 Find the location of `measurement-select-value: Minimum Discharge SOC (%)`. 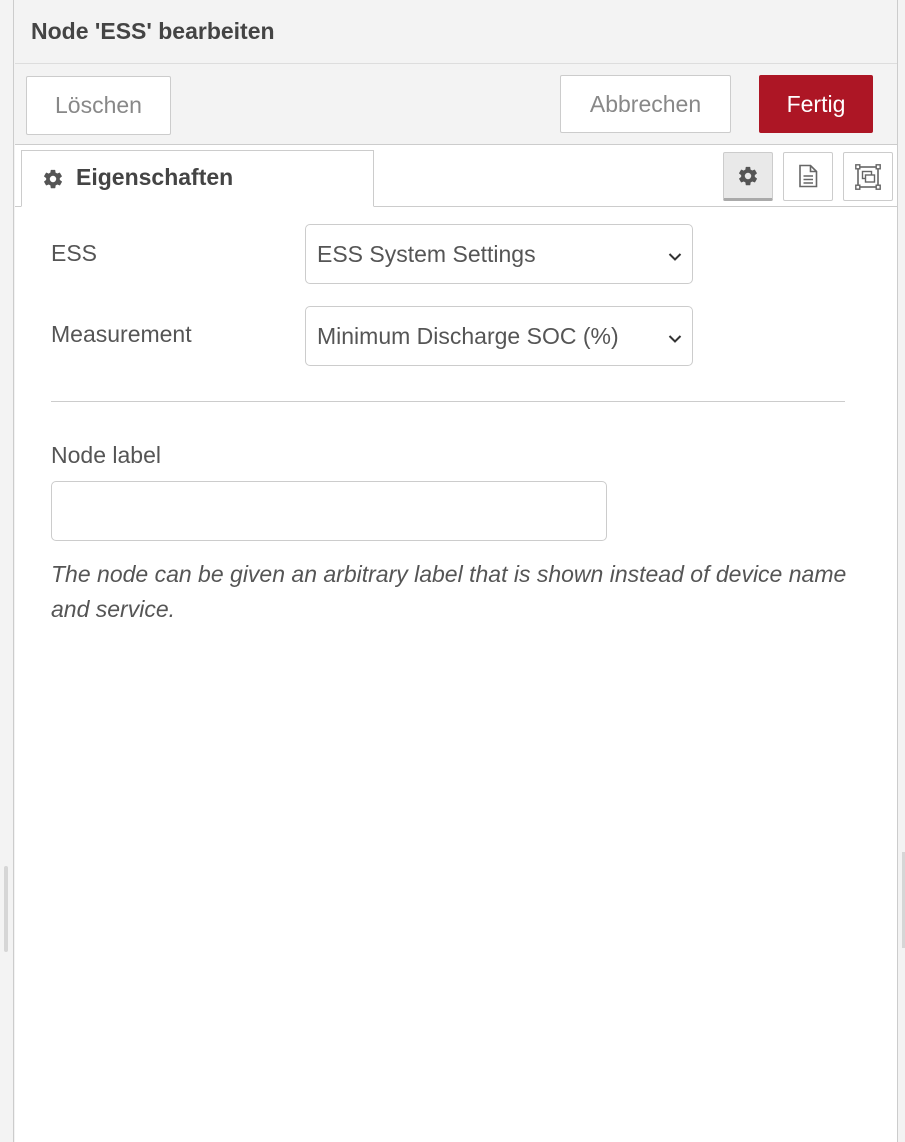

measurement-select-value: Minimum Discharge SOC (%) is located at coordinates (468, 336).